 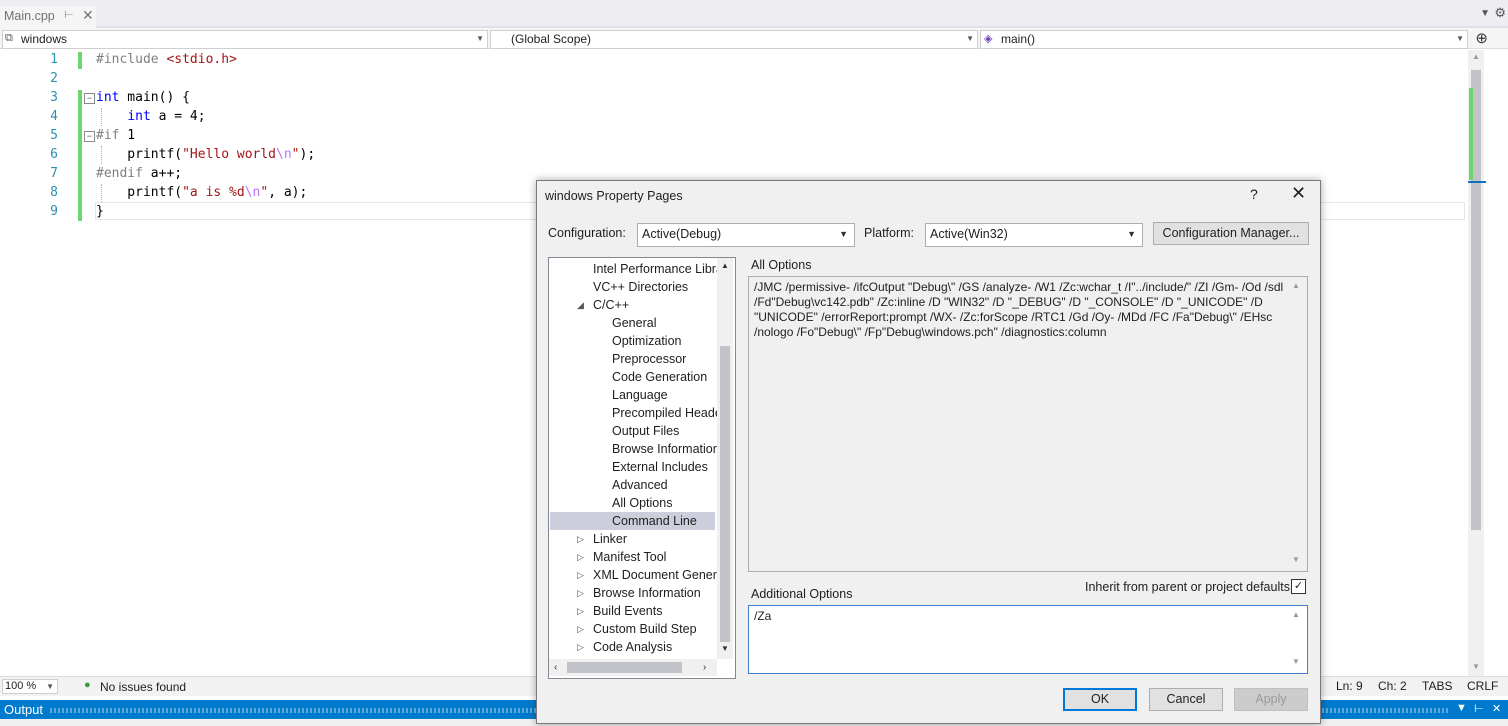 I want to click on tree-item: External Includes, so click(x=660, y=467).